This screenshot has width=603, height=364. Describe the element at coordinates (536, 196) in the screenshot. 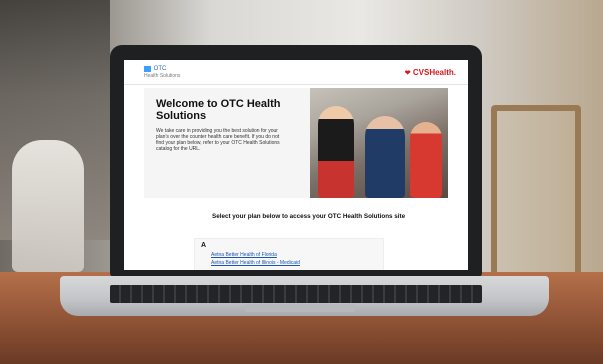

I see `background-chair` at that location.